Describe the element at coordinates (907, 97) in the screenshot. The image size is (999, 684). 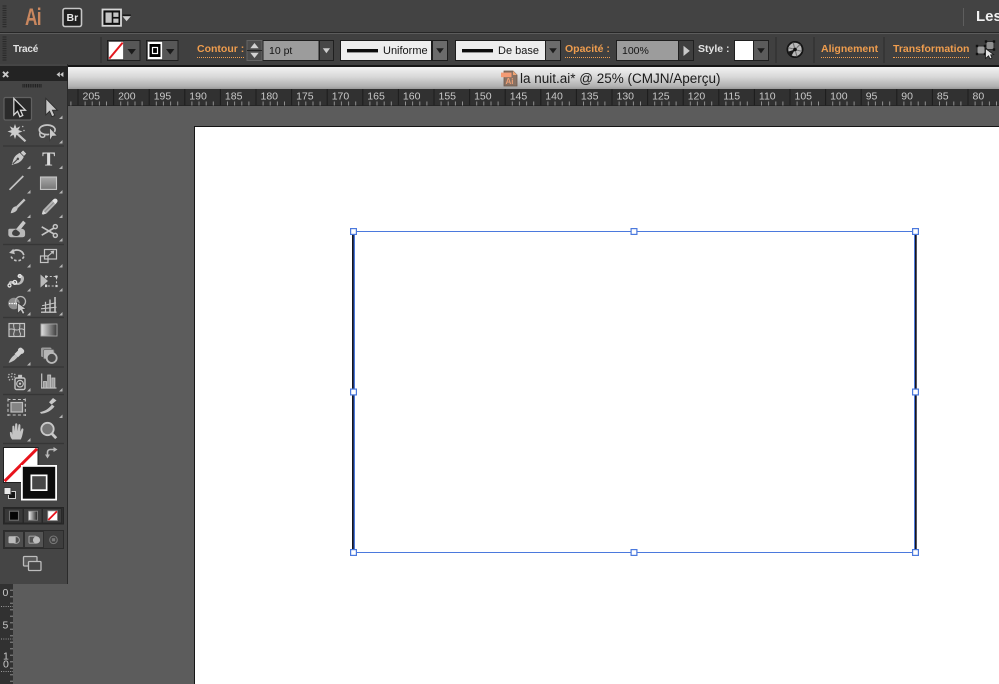
I see `svg-text: 90` at that location.